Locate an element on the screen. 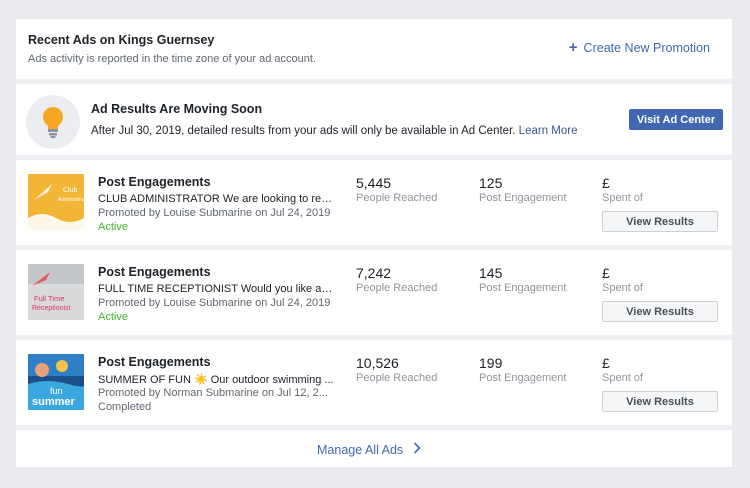  ad-thumbnail: Full Time Receptionist is located at coordinates (56, 292).